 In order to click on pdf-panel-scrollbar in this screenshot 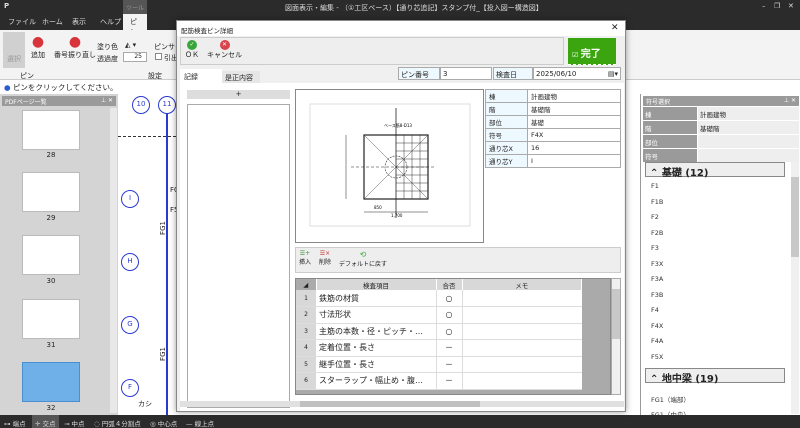, I will do `click(113, 260)`.